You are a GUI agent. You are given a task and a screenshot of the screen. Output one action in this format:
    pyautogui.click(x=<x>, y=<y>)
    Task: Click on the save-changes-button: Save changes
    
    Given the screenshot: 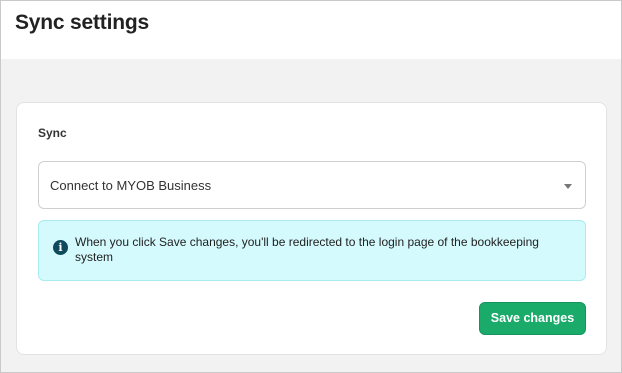 What is the action you would take?
    pyautogui.click(x=532, y=318)
    